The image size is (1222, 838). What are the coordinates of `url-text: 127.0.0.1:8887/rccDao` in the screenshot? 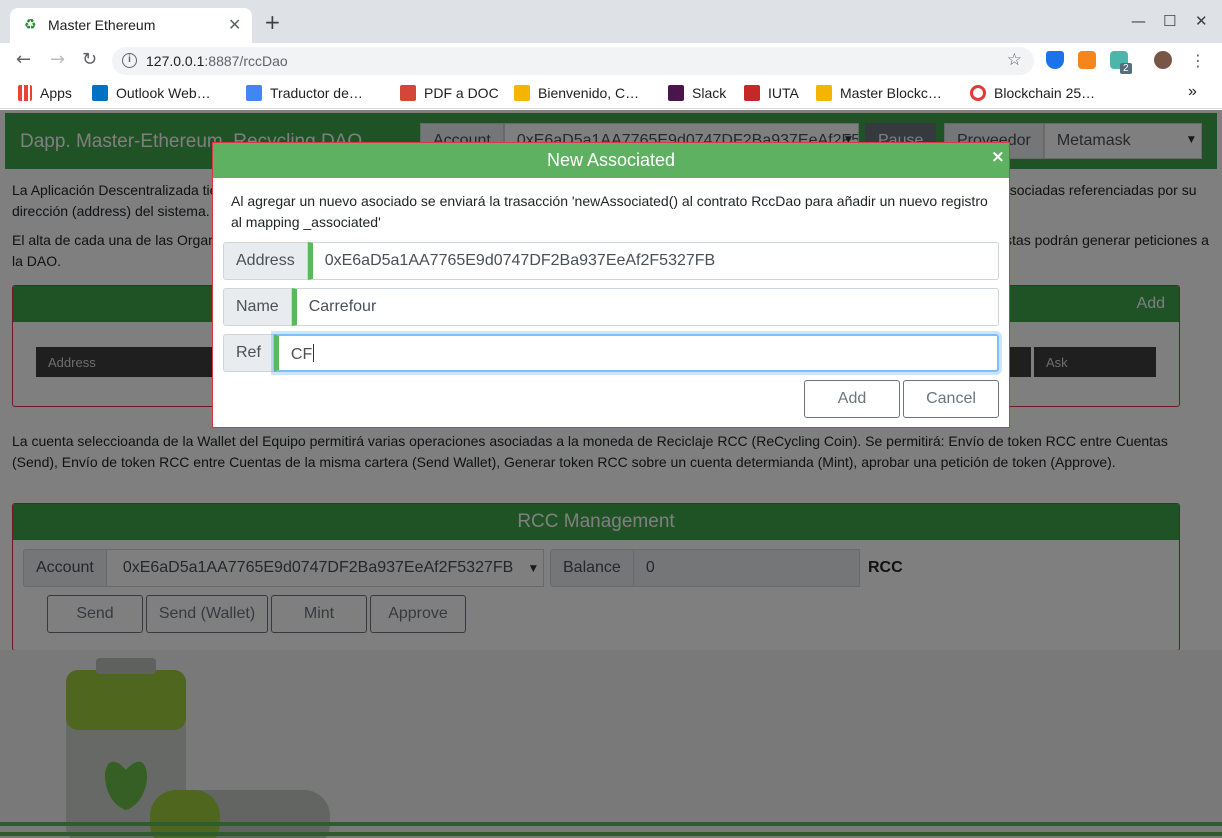 It's located at (217, 61).